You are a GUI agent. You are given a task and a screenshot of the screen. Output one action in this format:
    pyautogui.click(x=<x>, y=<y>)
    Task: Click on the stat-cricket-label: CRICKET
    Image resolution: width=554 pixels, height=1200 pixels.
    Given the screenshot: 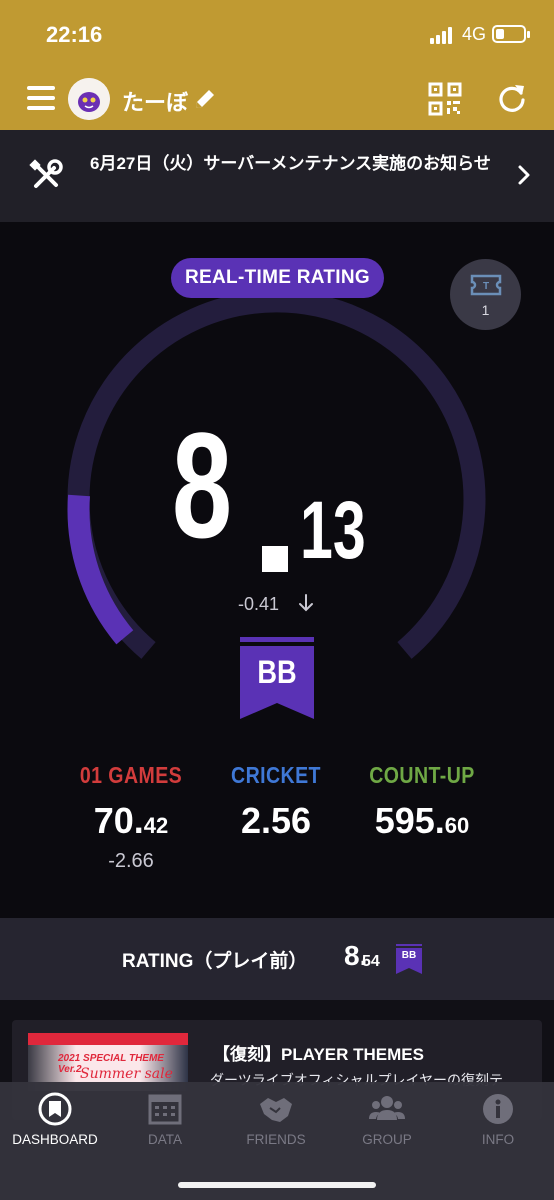 What is the action you would take?
    pyautogui.click(x=276, y=775)
    